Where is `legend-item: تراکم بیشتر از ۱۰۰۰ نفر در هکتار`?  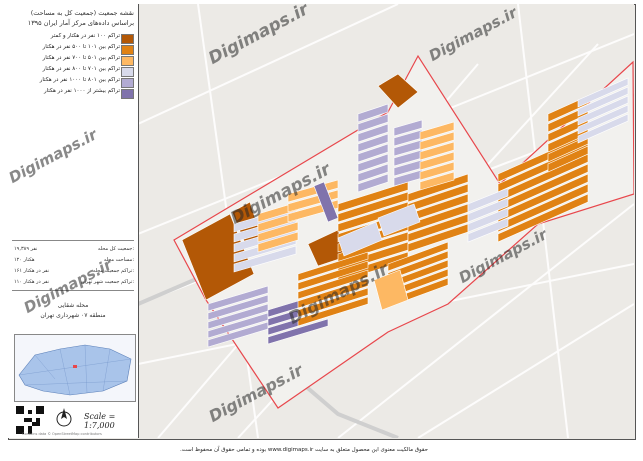 legend-item: تراکم بیشتر از ۱۰۰۰ نفر در هکتار is located at coordinates (74, 93).